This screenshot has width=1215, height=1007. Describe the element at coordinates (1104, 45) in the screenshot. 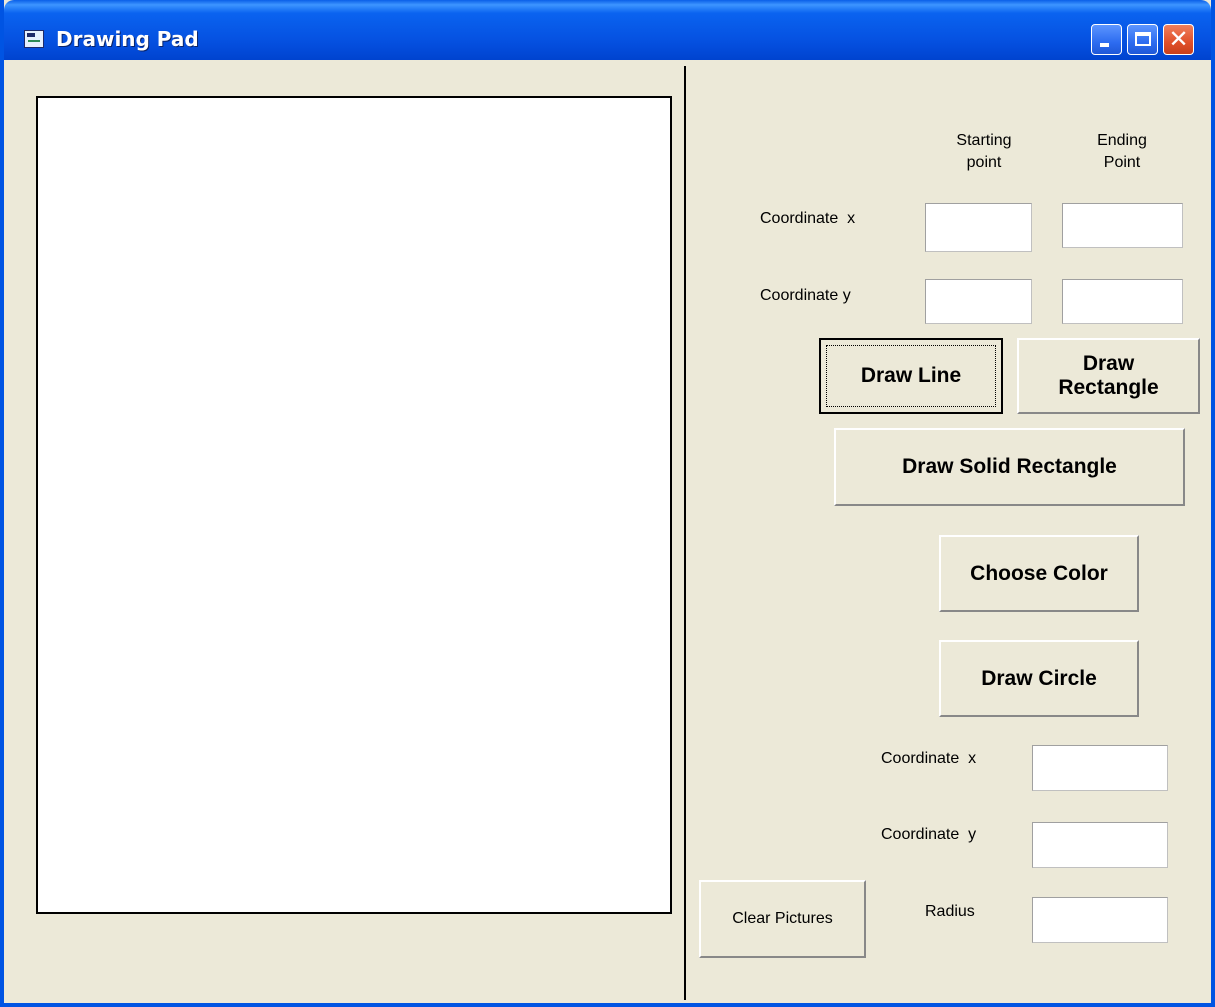

I see `minimize-icon` at that location.